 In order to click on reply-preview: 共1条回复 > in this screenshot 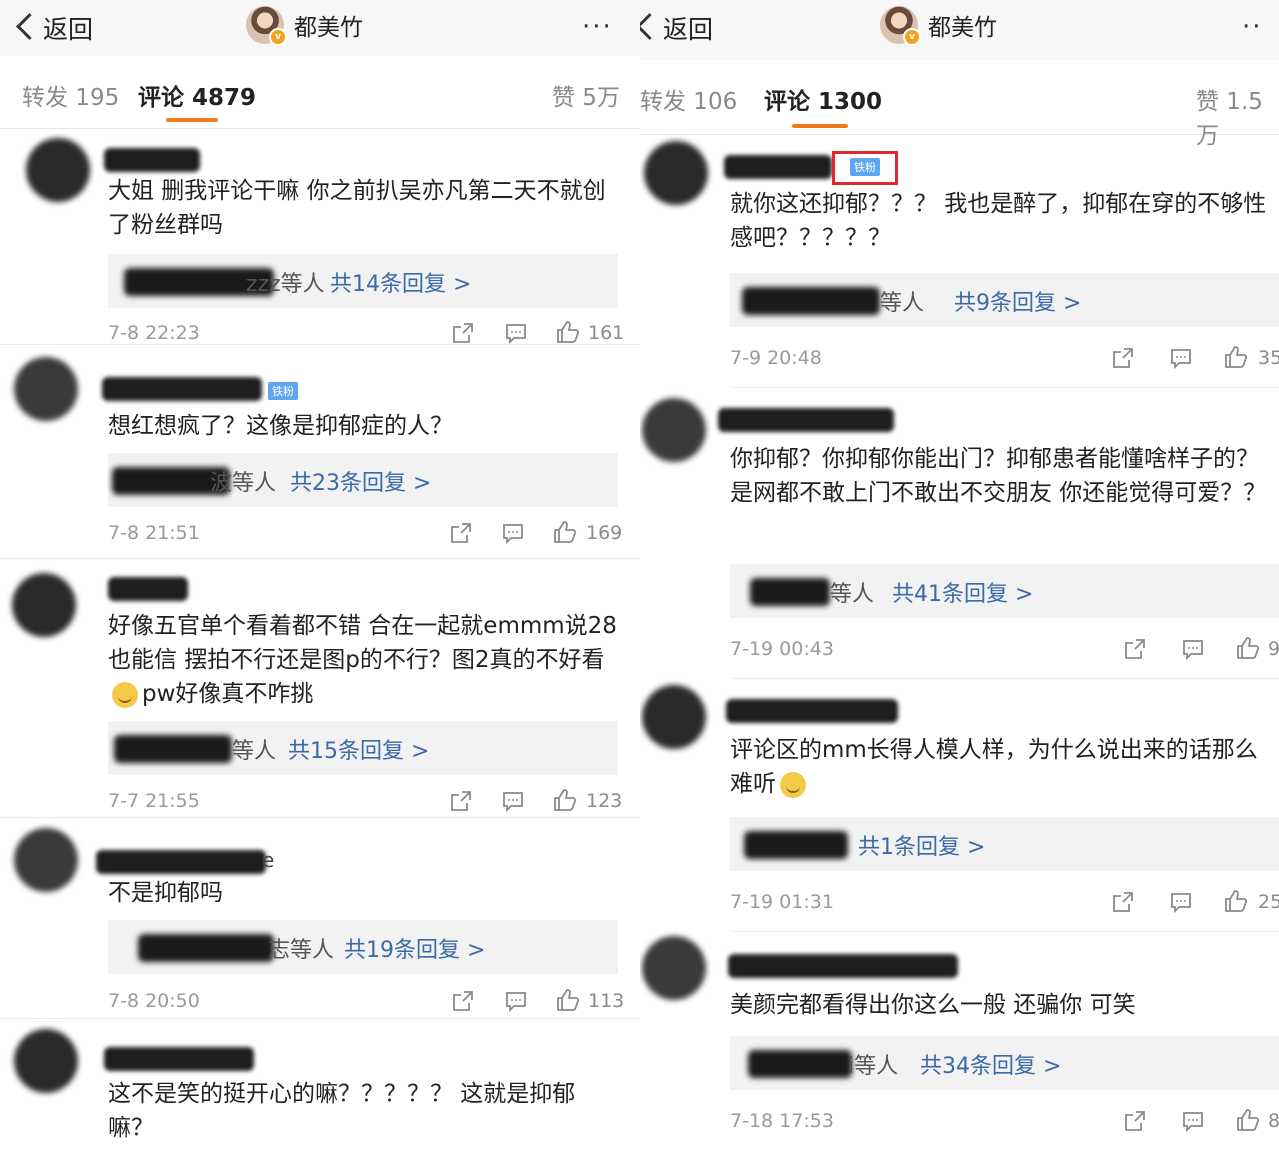, I will do `click(1004, 844)`.